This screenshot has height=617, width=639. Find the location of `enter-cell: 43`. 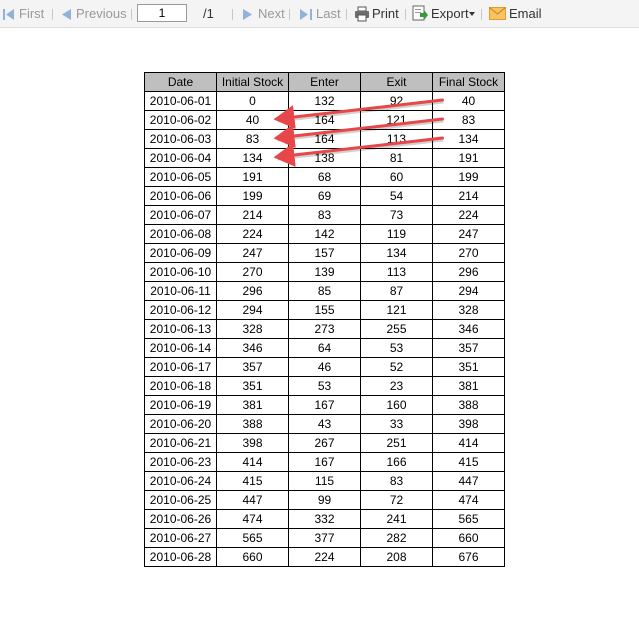

enter-cell: 43 is located at coordinates (324, 424).